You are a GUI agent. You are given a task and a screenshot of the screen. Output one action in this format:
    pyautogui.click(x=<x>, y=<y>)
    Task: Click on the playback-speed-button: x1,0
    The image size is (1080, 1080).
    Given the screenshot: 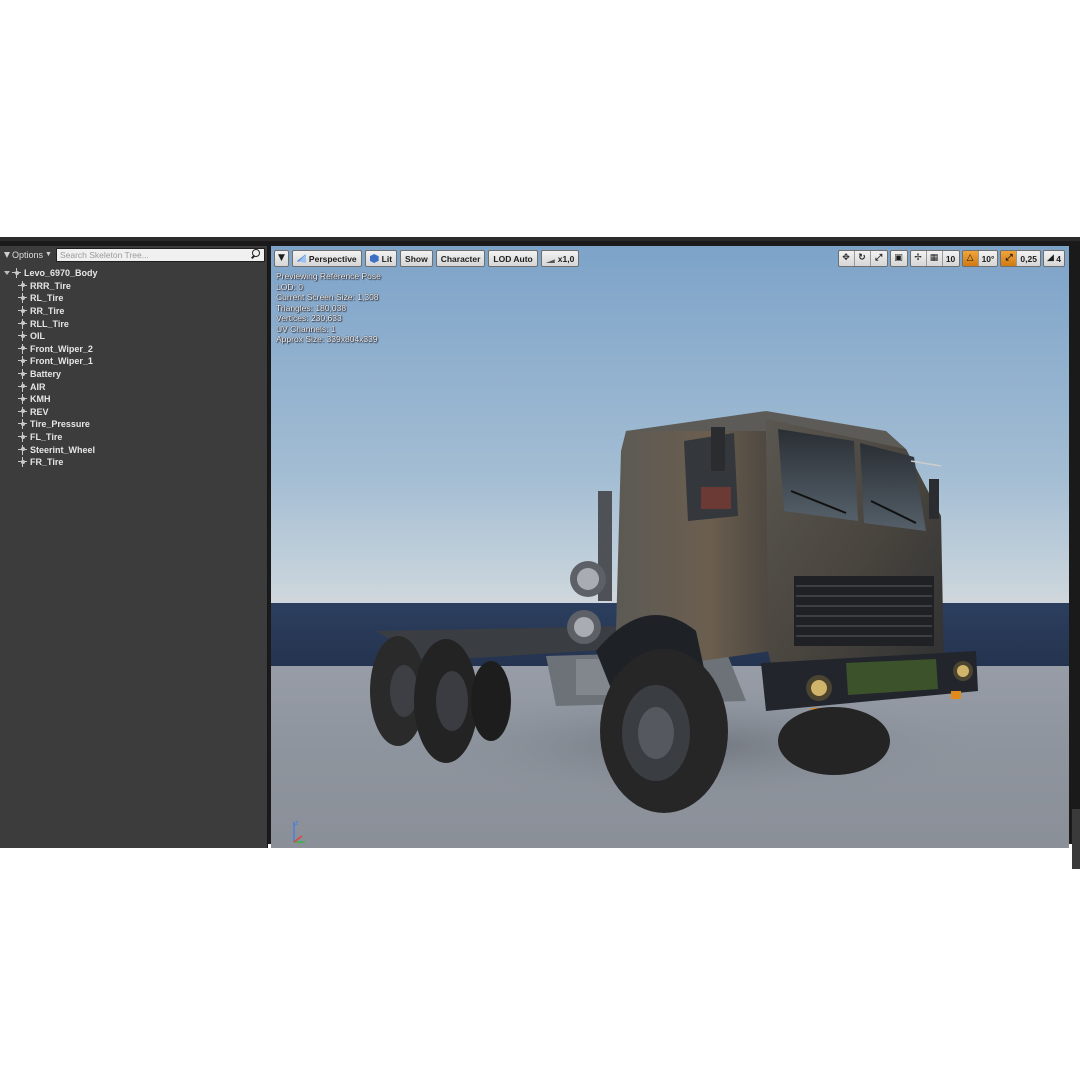 What is the action you would take?
    pyautogui.click(x=560, y=258)
    